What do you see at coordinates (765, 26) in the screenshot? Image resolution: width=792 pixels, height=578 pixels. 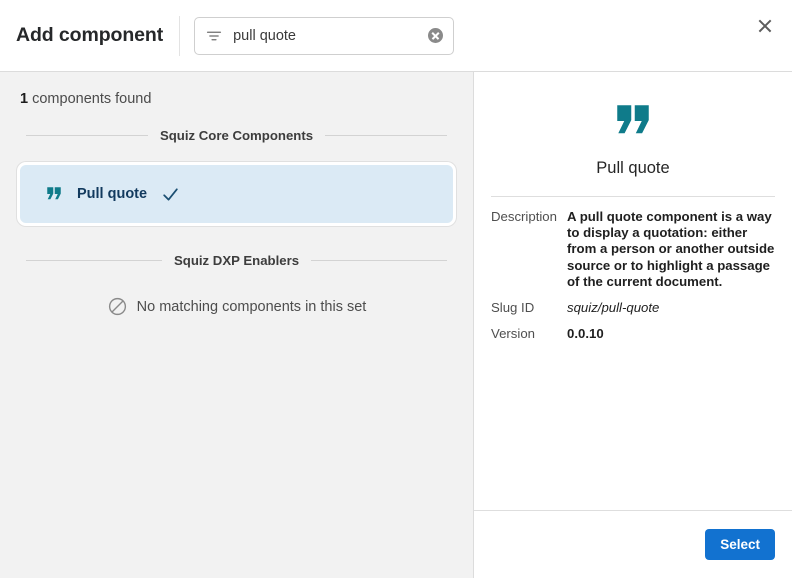 I see `close-icon` at bounding box center [765, 26].